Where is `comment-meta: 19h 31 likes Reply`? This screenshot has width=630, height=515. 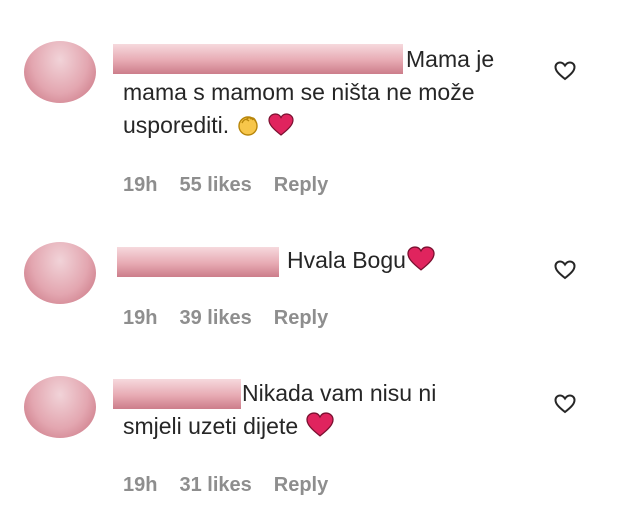 comment-meta: 19h 31 likes Reply is located at coordinates (225, 485).